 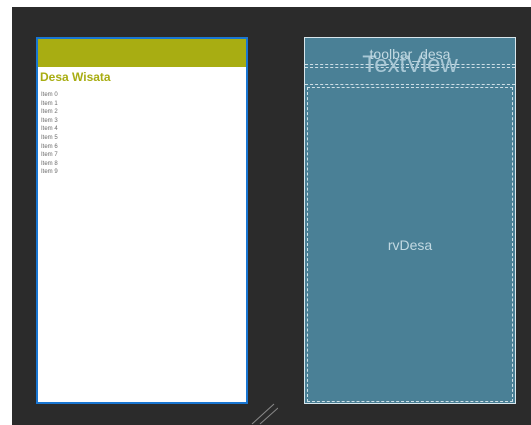 I want to click on list-item: Item 5, so click(x=49, y=137).